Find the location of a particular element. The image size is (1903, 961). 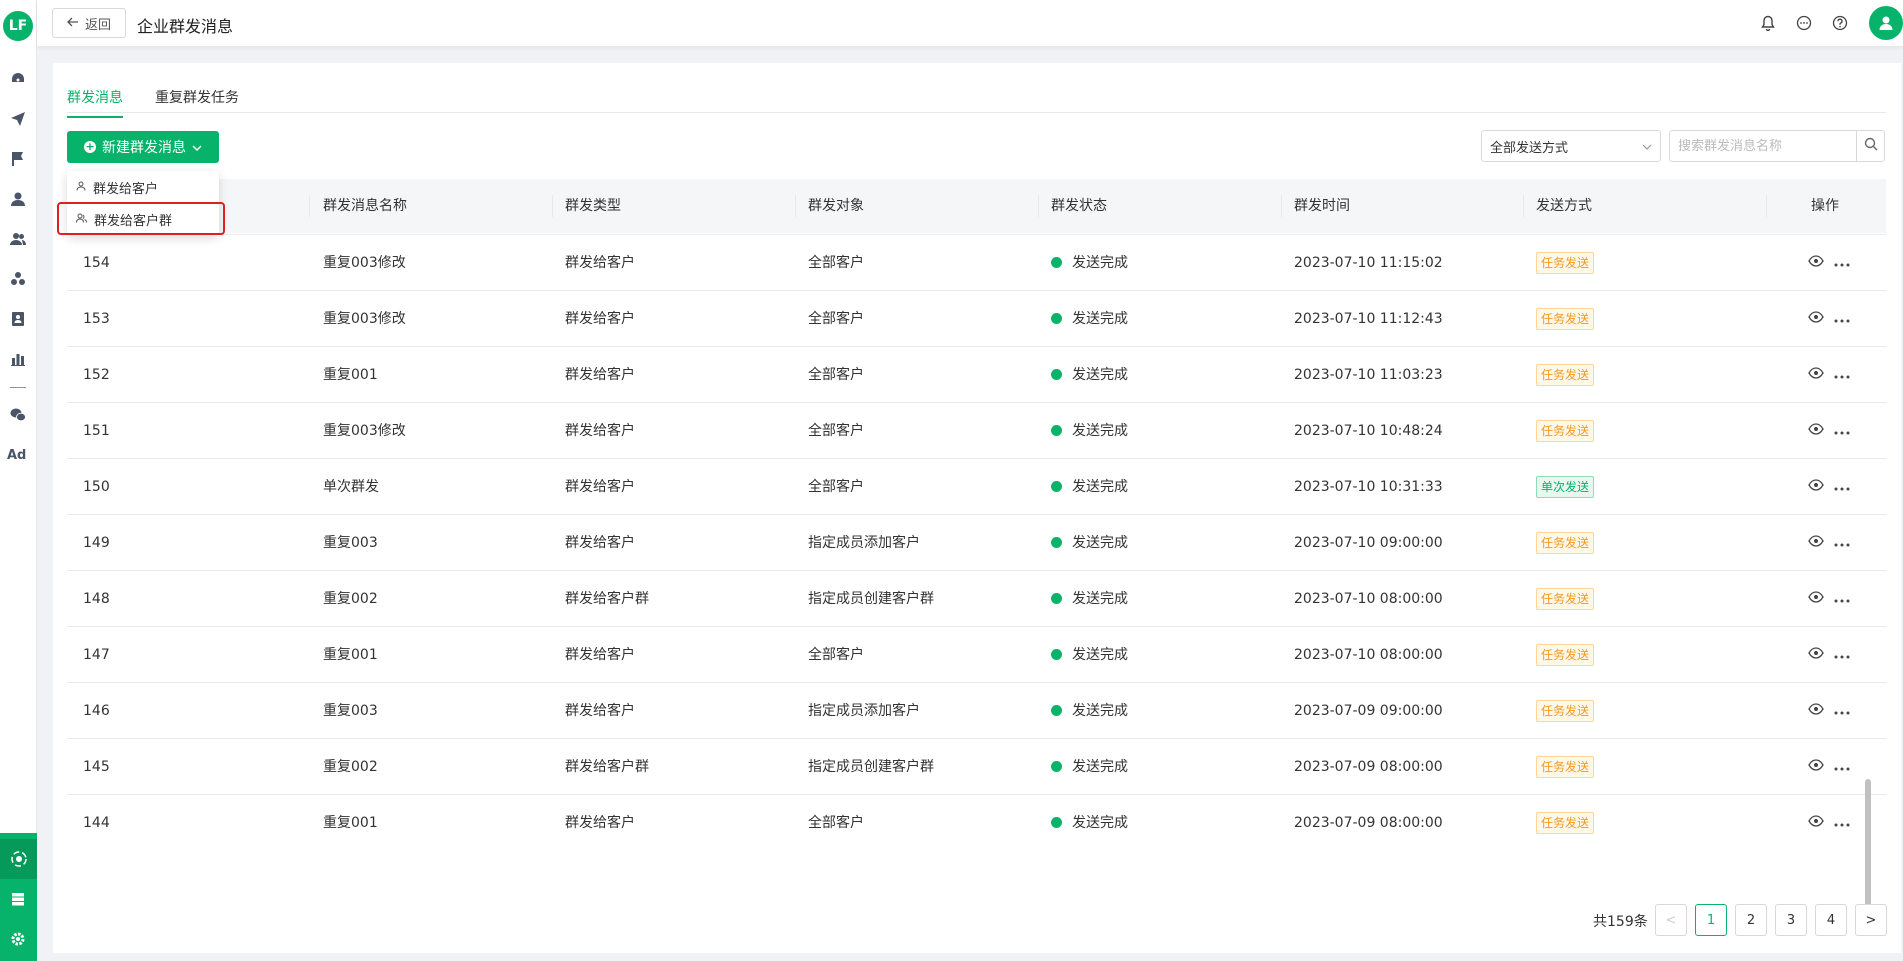

flag-icon is located at coordinates (18, 159).